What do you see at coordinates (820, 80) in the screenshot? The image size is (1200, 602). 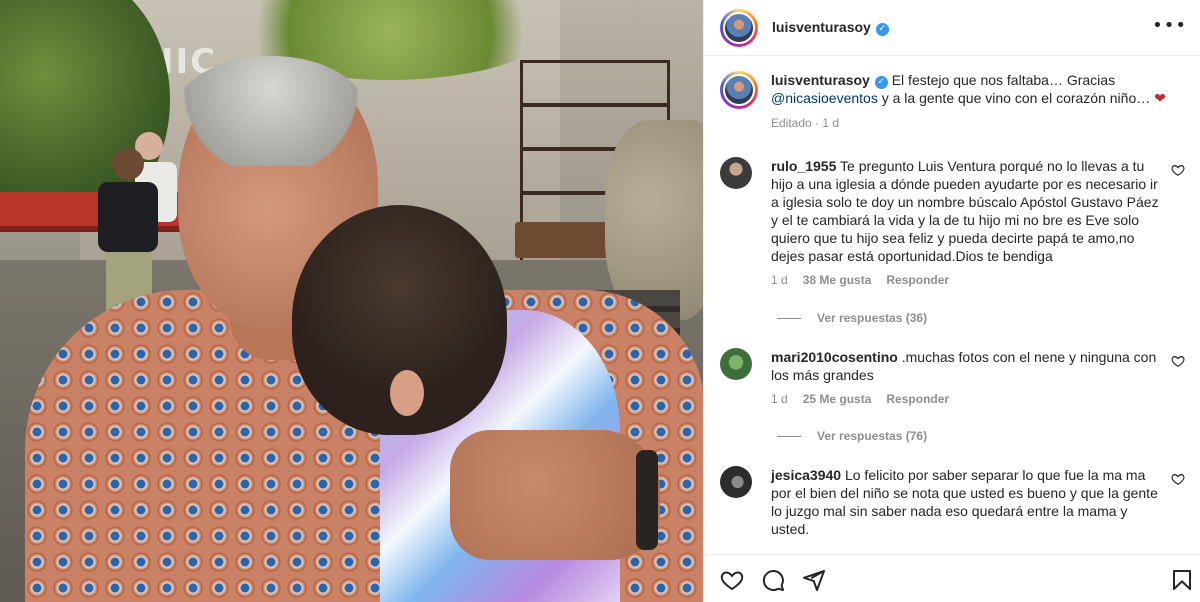 I see `caption-username: luisventurasoy` at bounding box center [820, 80].